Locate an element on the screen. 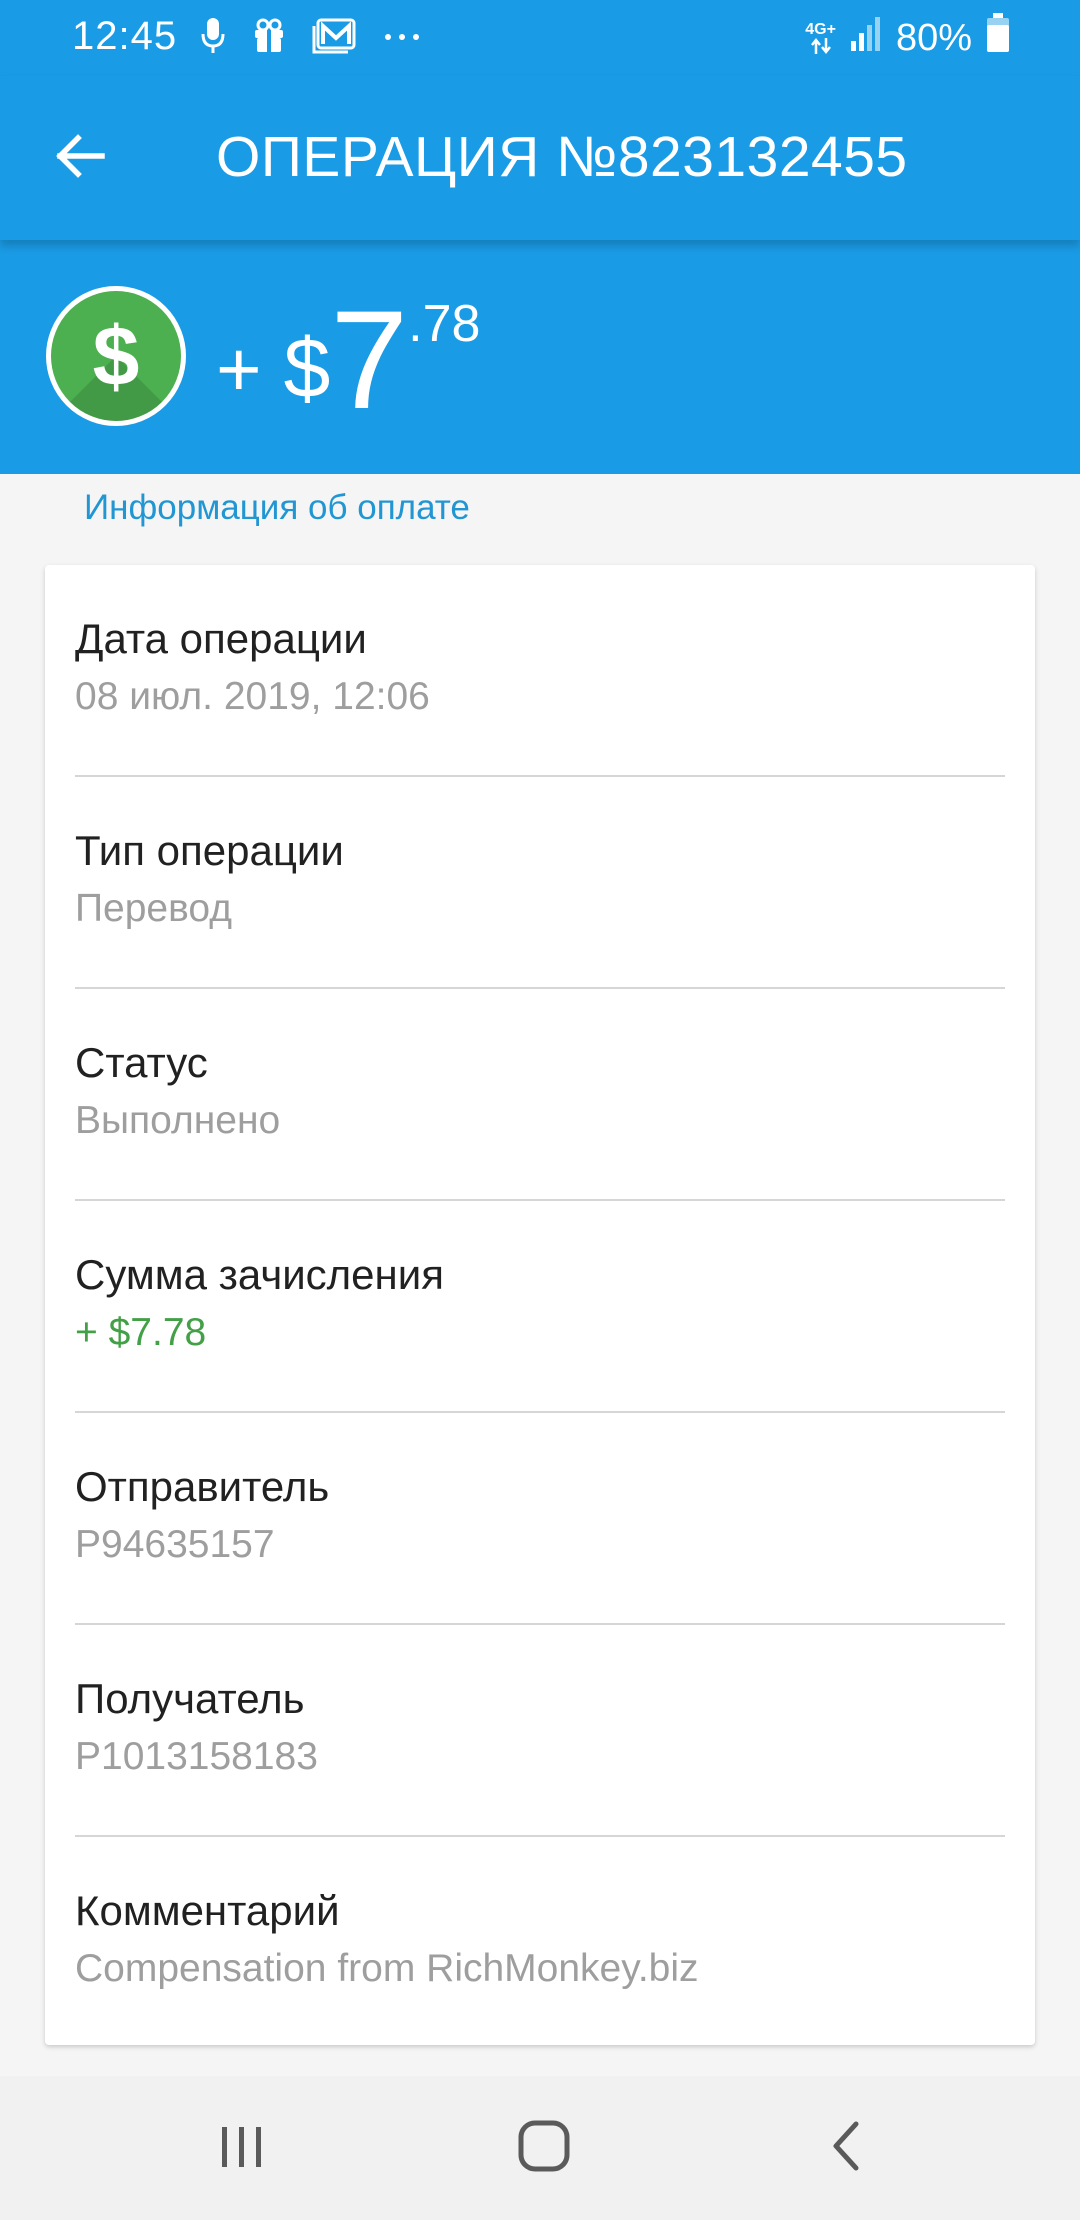 The height and width of the screenshot is (2220, 1080). row-label: Отправитель is located at coordinates (202, 1486).